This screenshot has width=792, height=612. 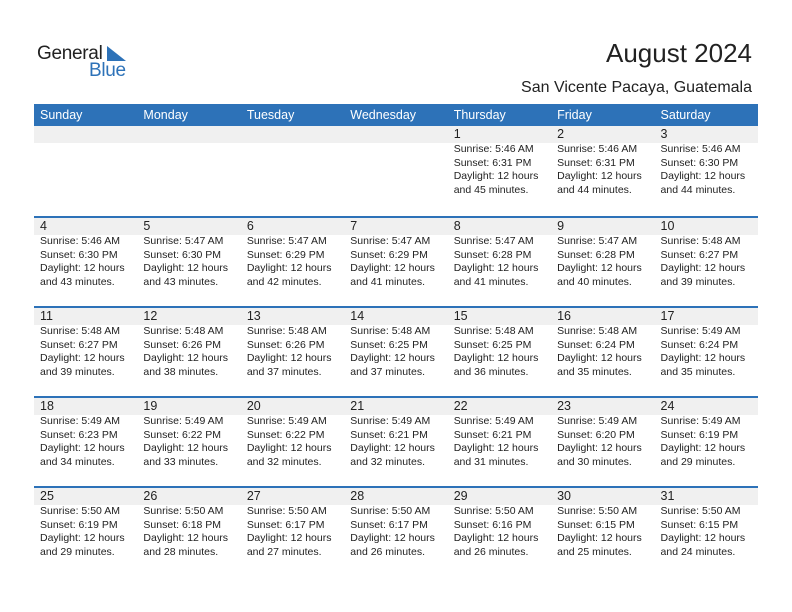 What do you see at coordinates (357, 316) in the screenshot?
I see `day-number: 14` at bounding box center [357, 316].